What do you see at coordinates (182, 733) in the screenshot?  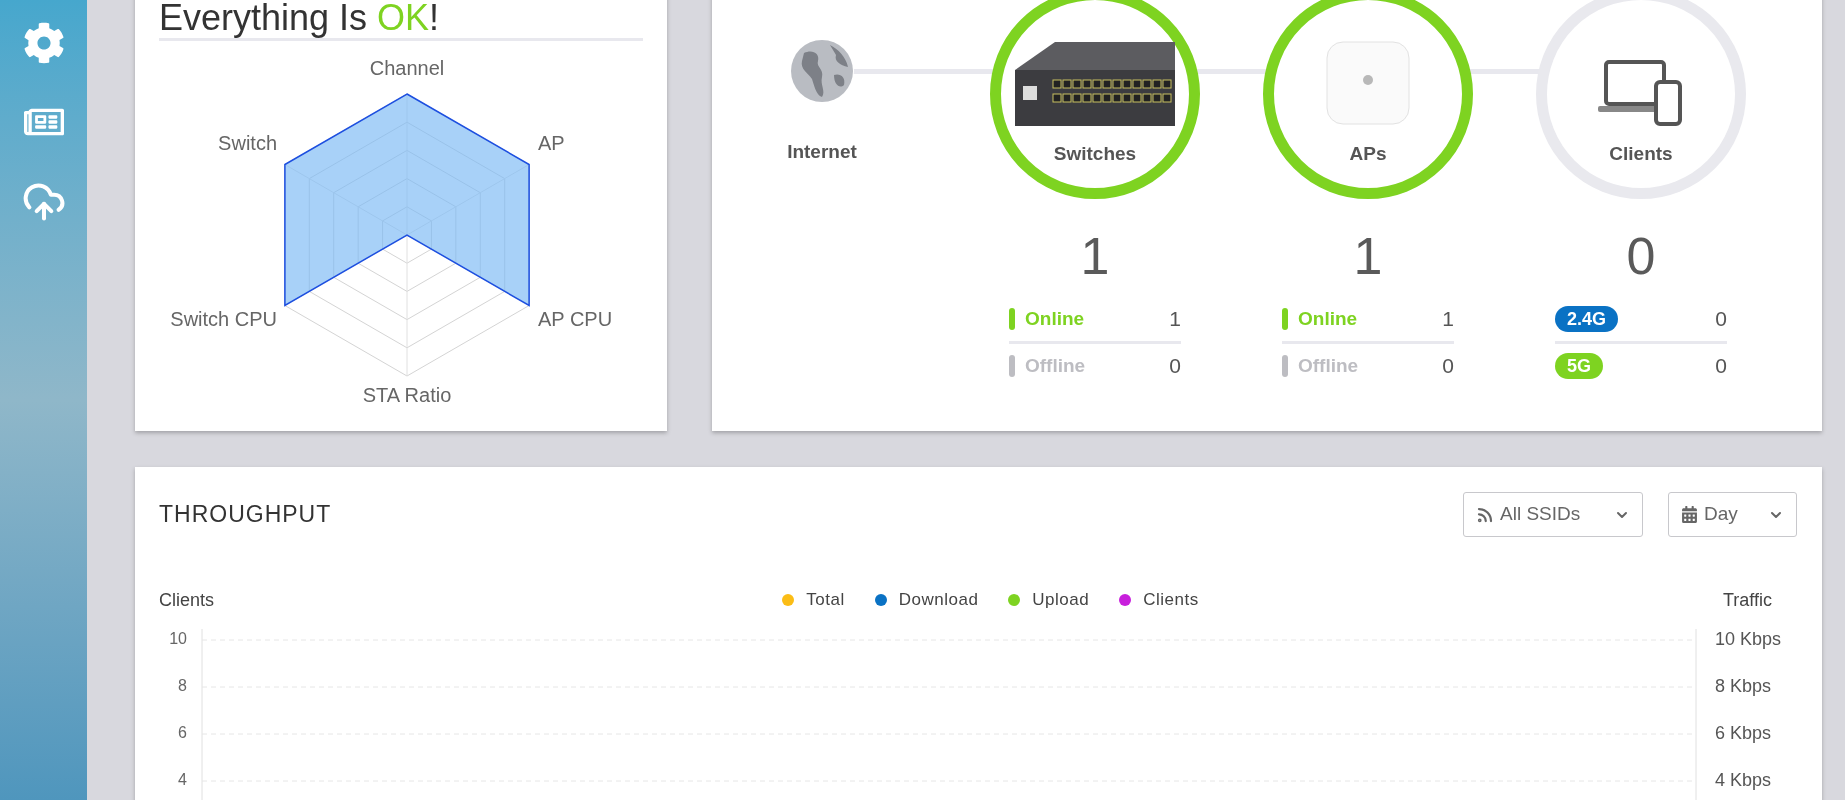 I see `y-tick-label: 6` at bounding box center [182, 733].